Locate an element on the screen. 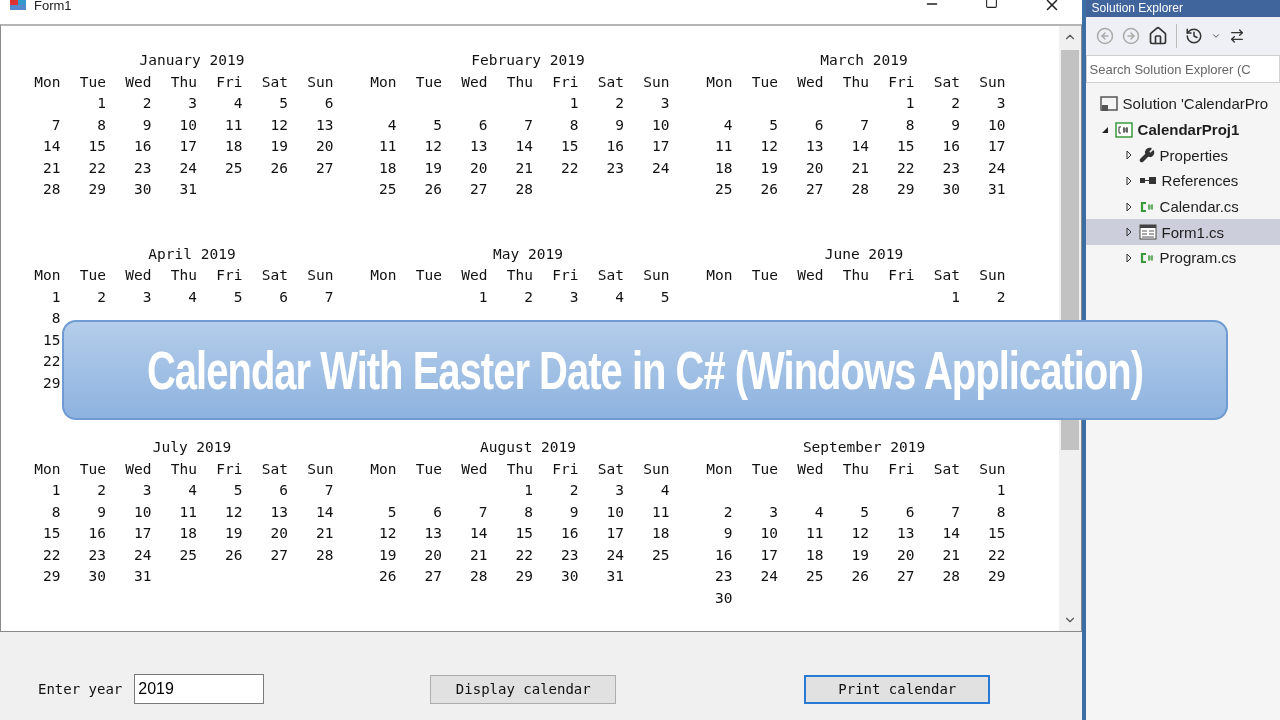 The width and height of the screenshot is (1280, 720). tree-item: References is located at coordinates (1182, 181).